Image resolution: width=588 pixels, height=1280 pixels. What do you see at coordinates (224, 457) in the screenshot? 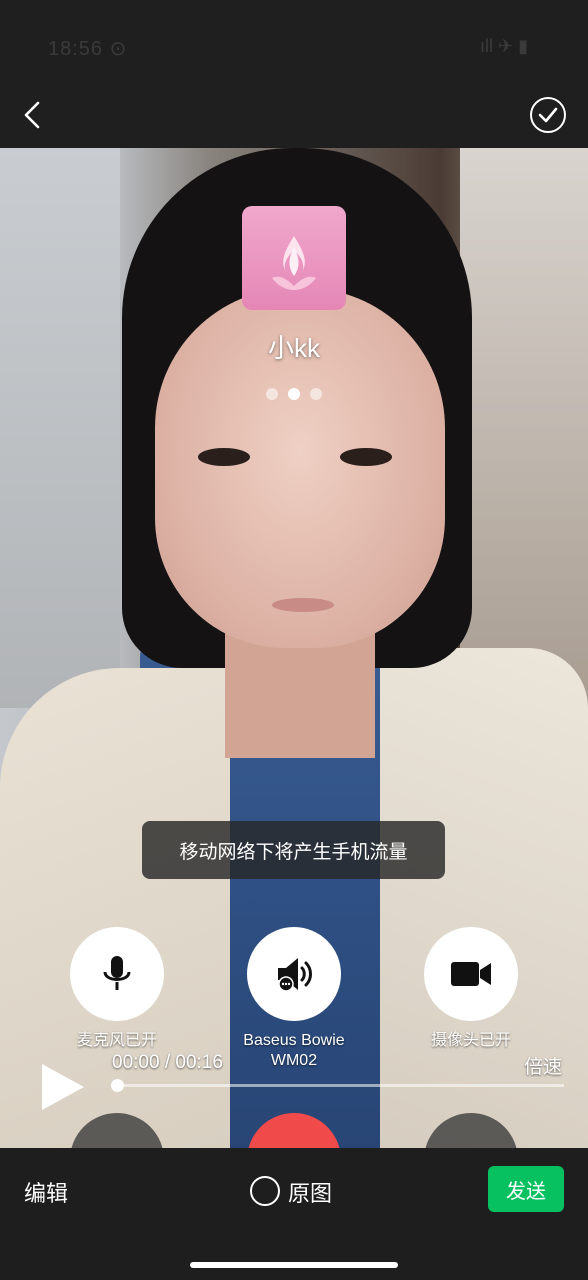
I see `left-eye` at bounding box center [224, 457].